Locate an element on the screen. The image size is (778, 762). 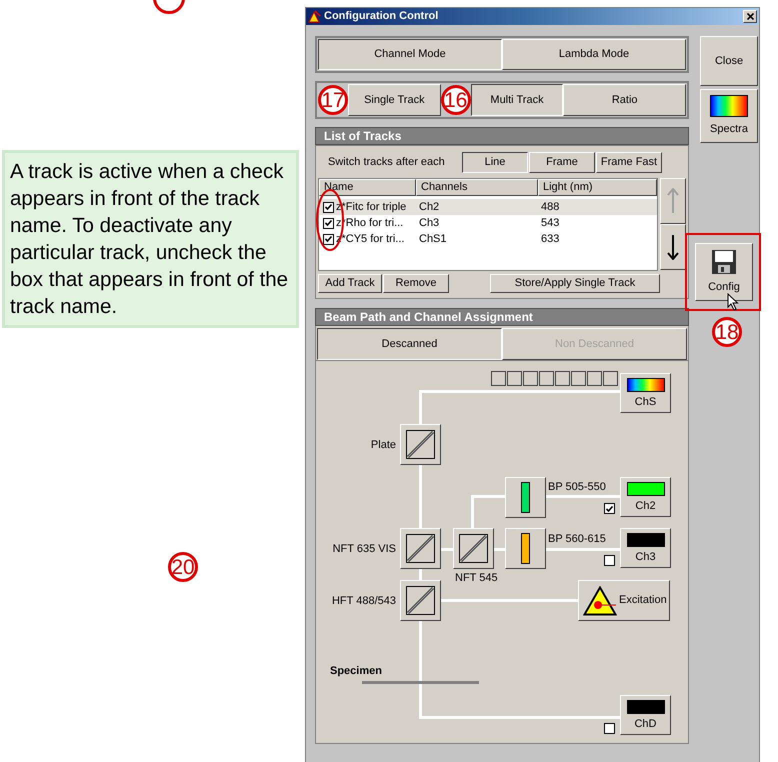
callout-number: 18 is located at coordinates (727, 332).